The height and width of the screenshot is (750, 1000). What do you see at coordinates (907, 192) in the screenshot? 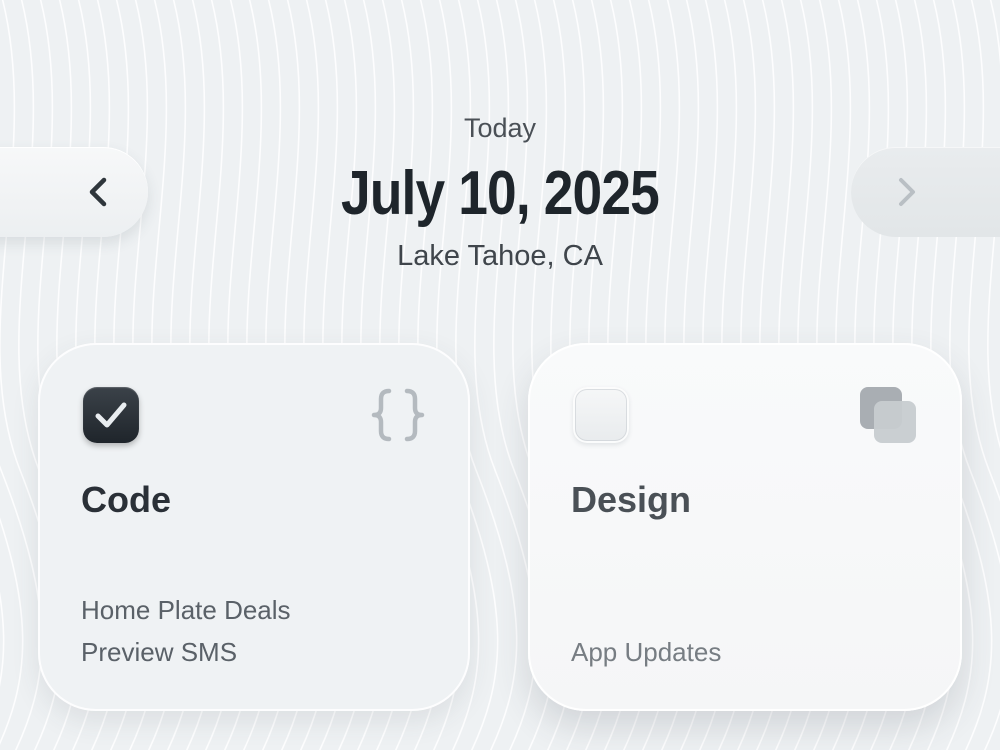
I see `chevron-right-icon` at bounding box center [907, 192].